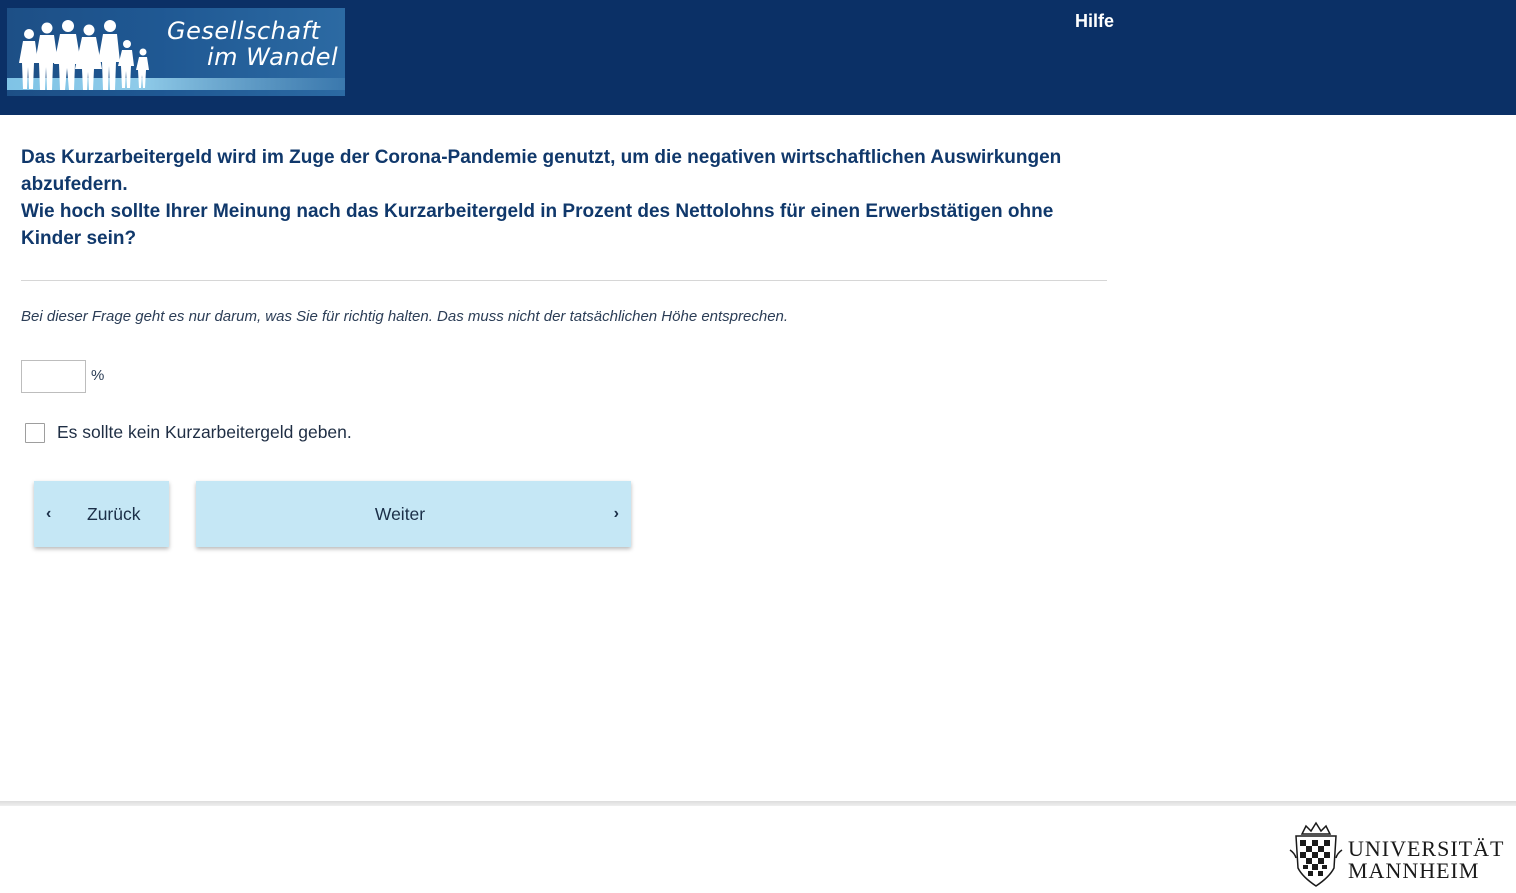 The height and width of the screenshot is (893, 1516). Describe the element at coordinates (273, 57) in the screenshot. I see `logo-text-line2: im Wandel` at that location.